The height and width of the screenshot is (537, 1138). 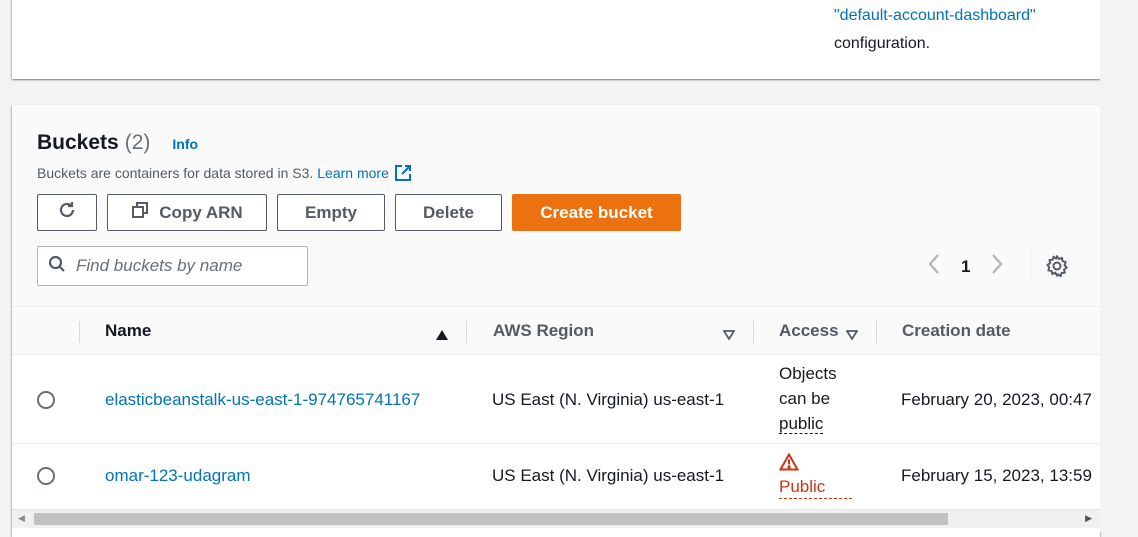 What do you see at coordinates (805, 398) in the screenshot?
I see `access-line: can be` at bounding box center [805, 398].